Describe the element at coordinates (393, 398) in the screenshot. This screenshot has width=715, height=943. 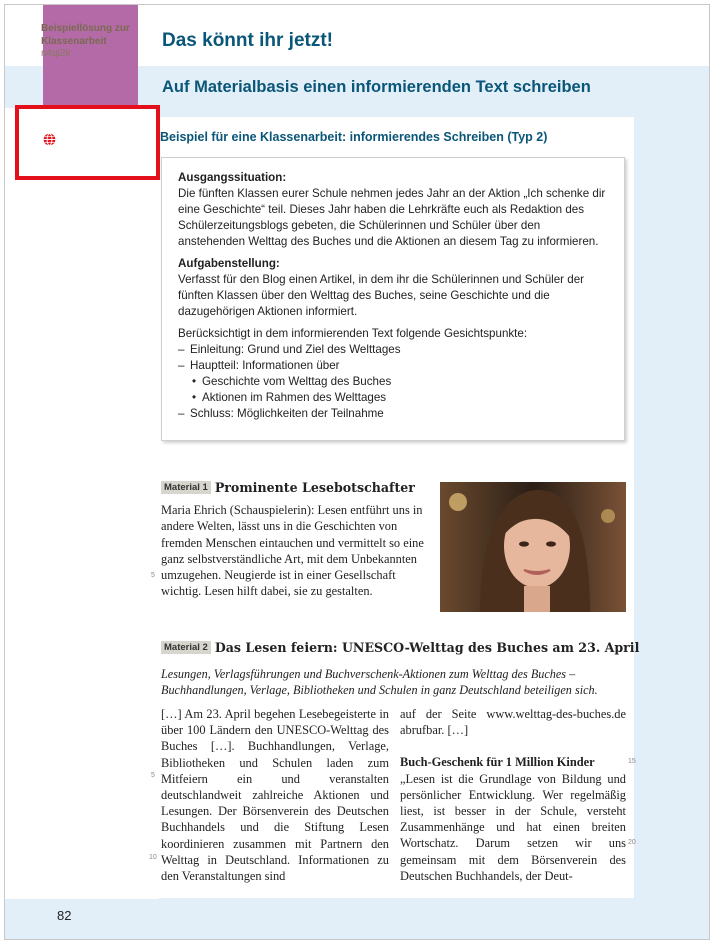
I see `criteria-subitem: Aktionen im Rahmen des Welttages` at that location.